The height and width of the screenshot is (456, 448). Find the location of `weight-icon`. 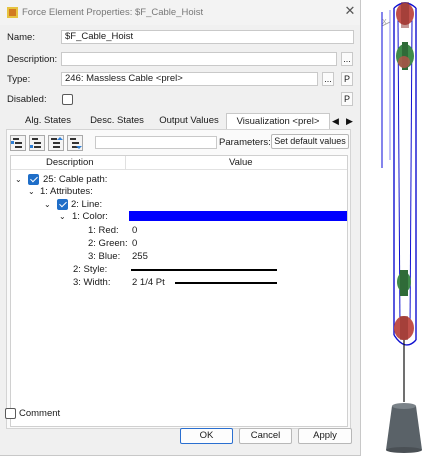

weight-icon is located at coordinates (404, 428).